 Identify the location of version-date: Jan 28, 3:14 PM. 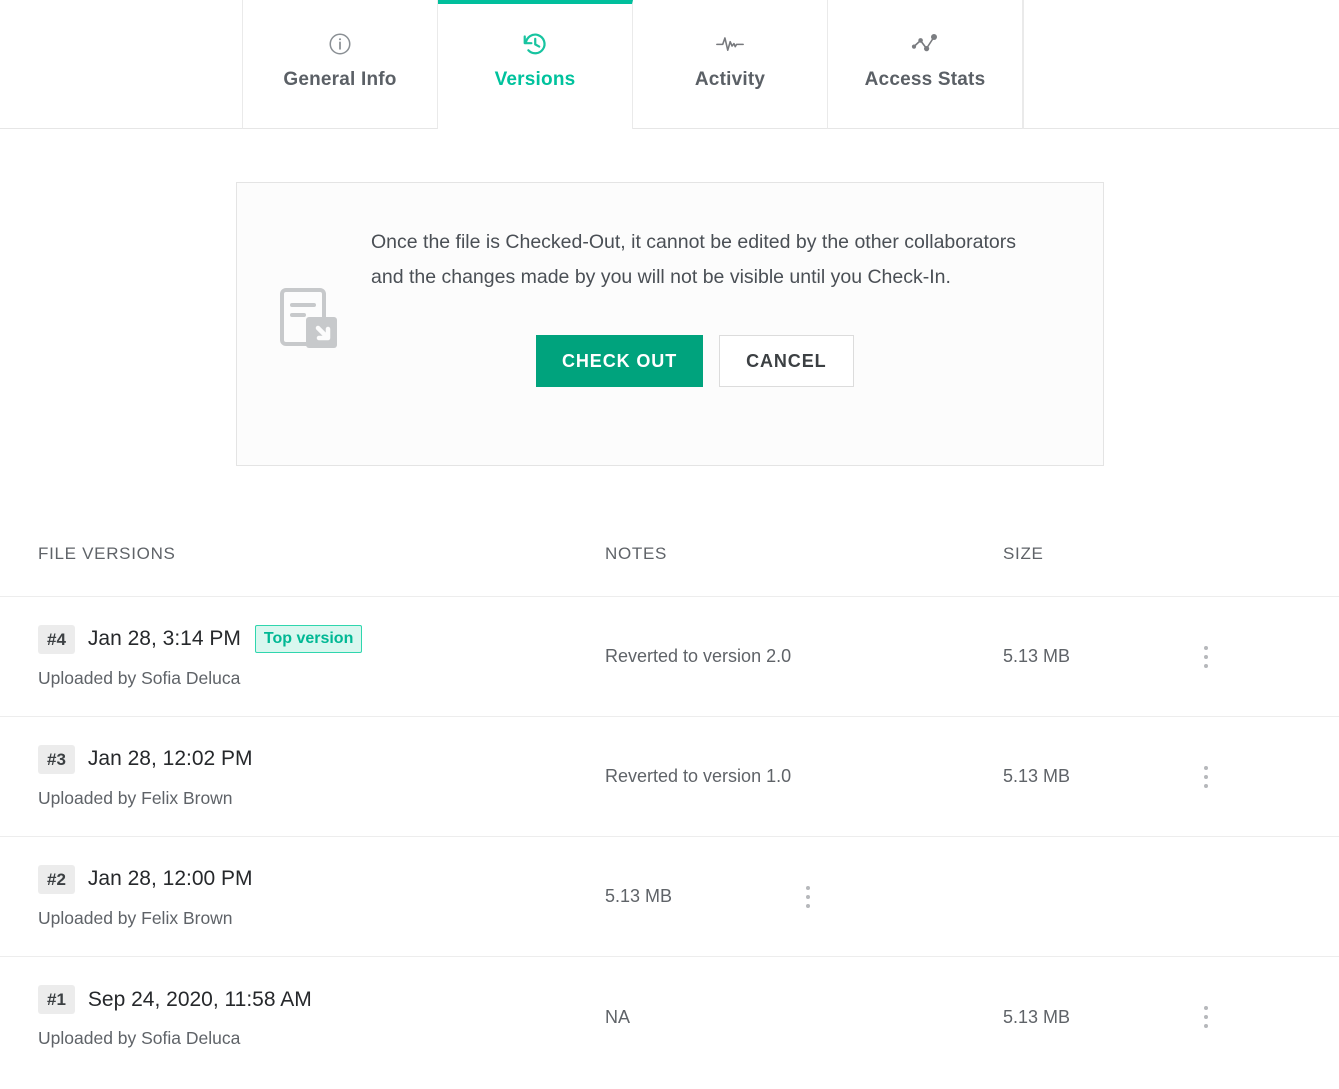
(164, 638).